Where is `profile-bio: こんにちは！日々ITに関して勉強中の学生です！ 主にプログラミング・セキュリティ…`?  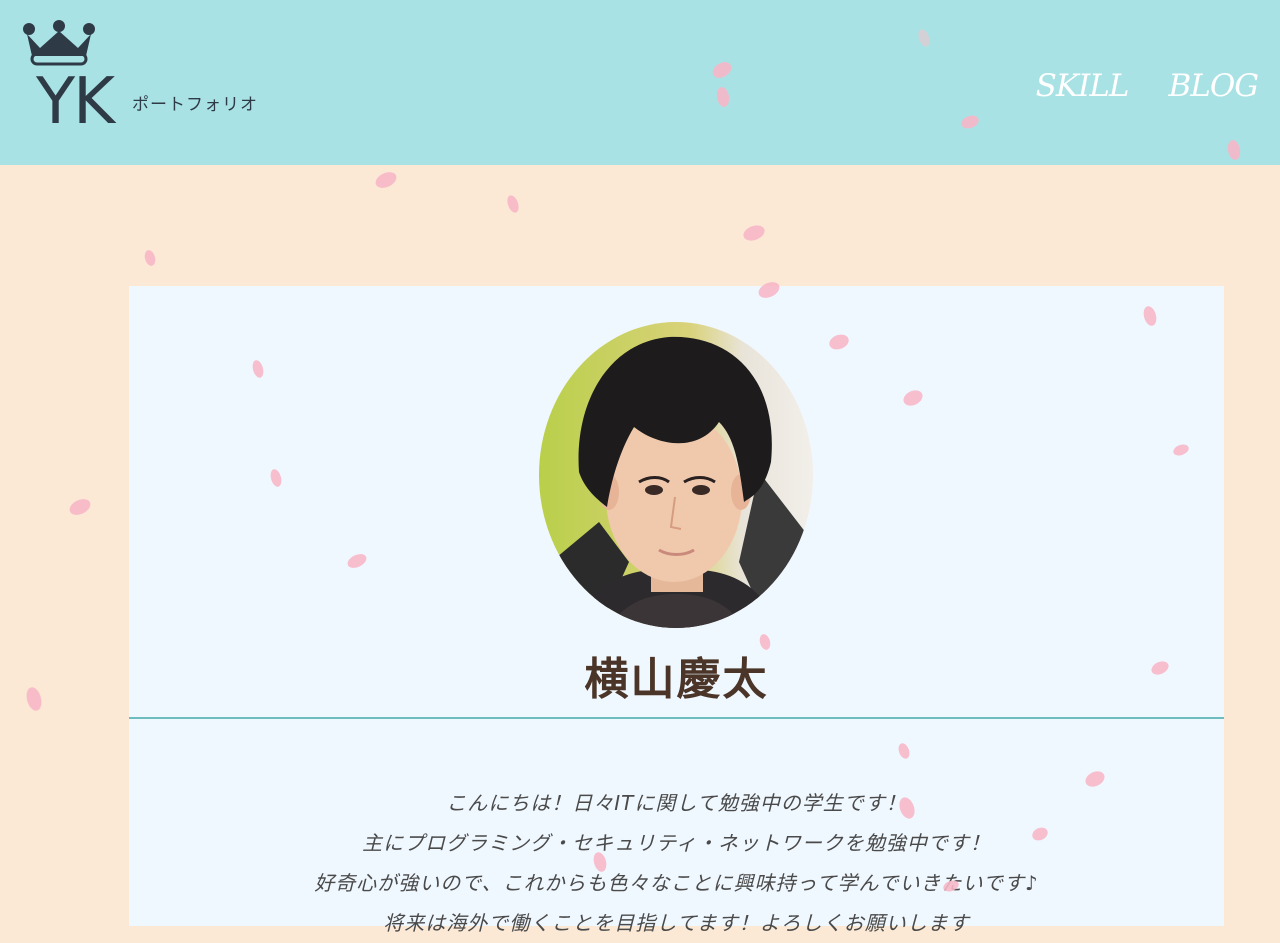 profile-bio: こんにちは！日々ITに関して勉強中の学生です！ 主にプログラミング・セキュリティ… is located at coordinates (676, 863).